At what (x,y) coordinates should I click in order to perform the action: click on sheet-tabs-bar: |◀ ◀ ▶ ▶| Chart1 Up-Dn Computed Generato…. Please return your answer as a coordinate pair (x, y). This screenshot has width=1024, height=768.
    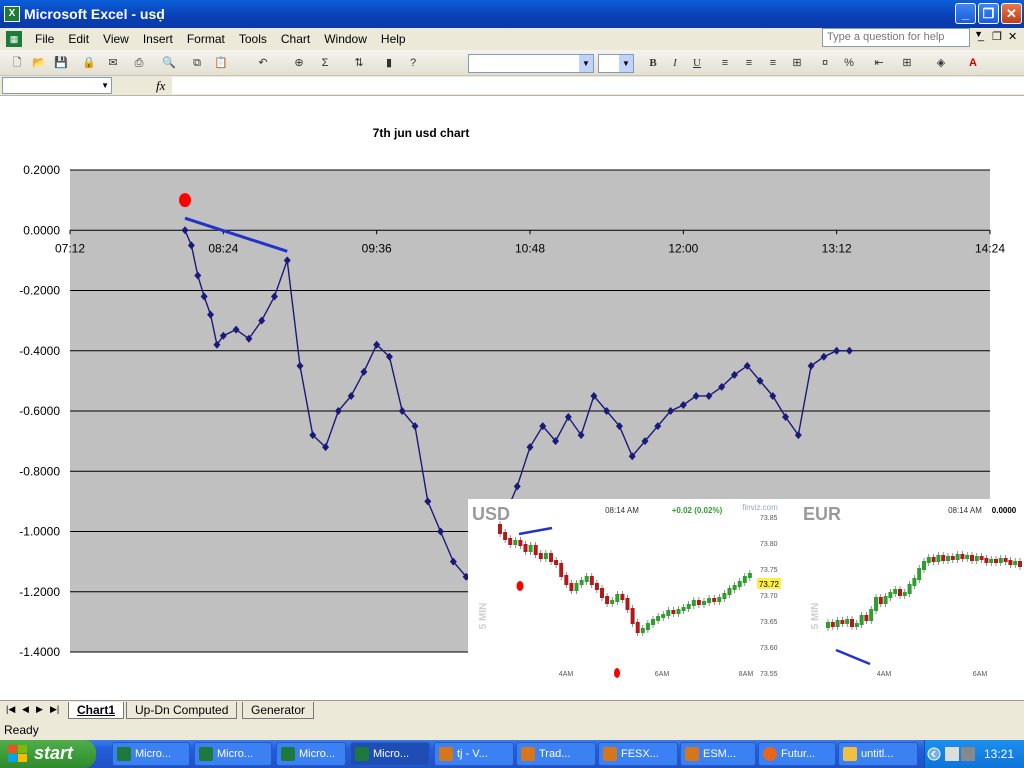
    Looking at the image, I should click on (512, 710).